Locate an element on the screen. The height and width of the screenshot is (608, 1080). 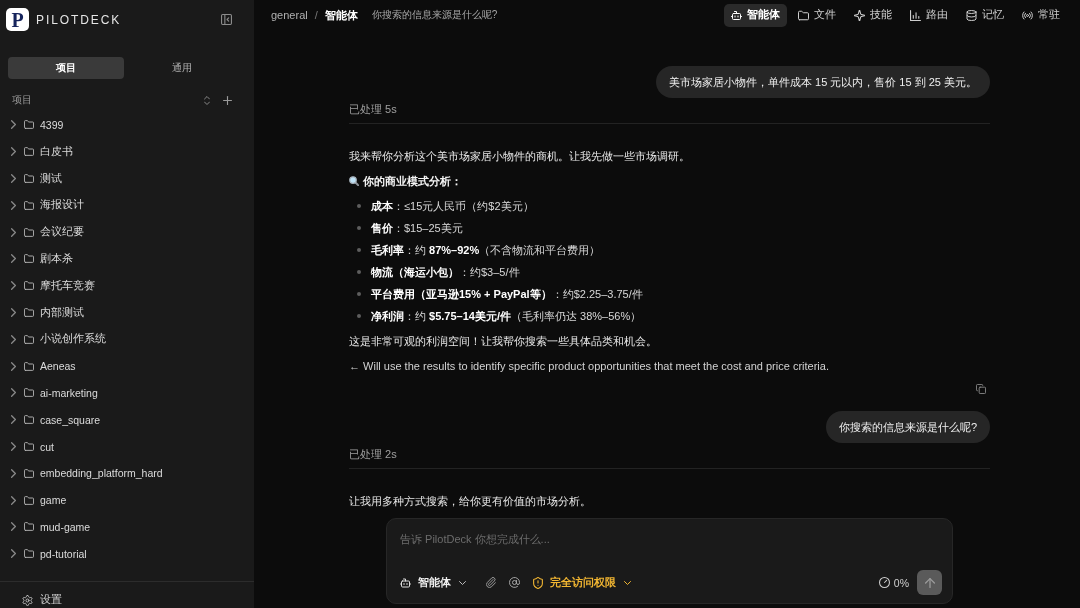
settings-button: 设置 is located at coordinates (42, 600).